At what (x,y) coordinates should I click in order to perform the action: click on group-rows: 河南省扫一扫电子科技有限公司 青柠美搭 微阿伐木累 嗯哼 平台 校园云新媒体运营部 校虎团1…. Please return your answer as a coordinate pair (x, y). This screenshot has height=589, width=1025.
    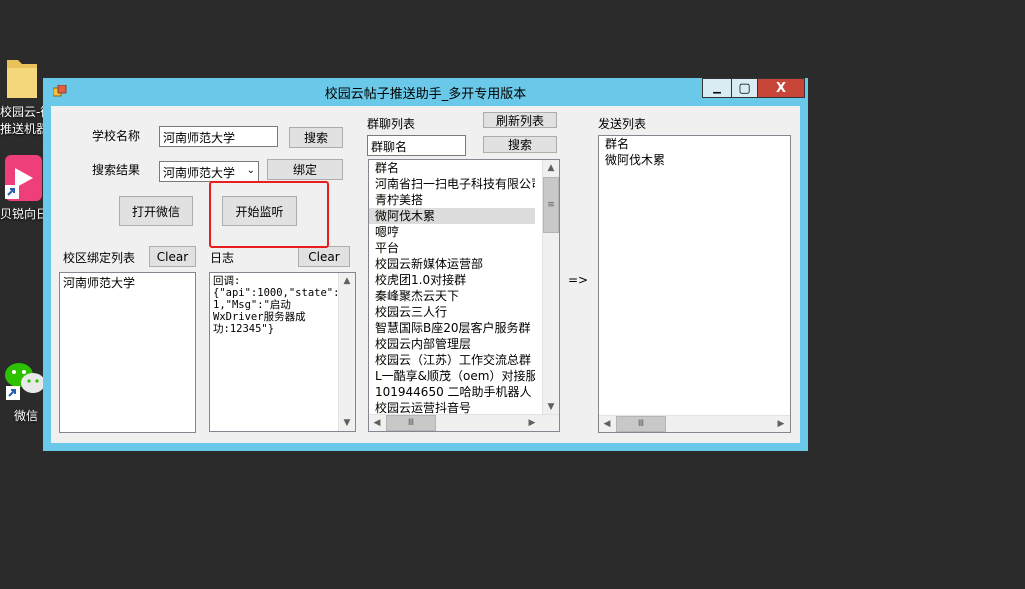
    Looking at the image, I should click on (464, 296).